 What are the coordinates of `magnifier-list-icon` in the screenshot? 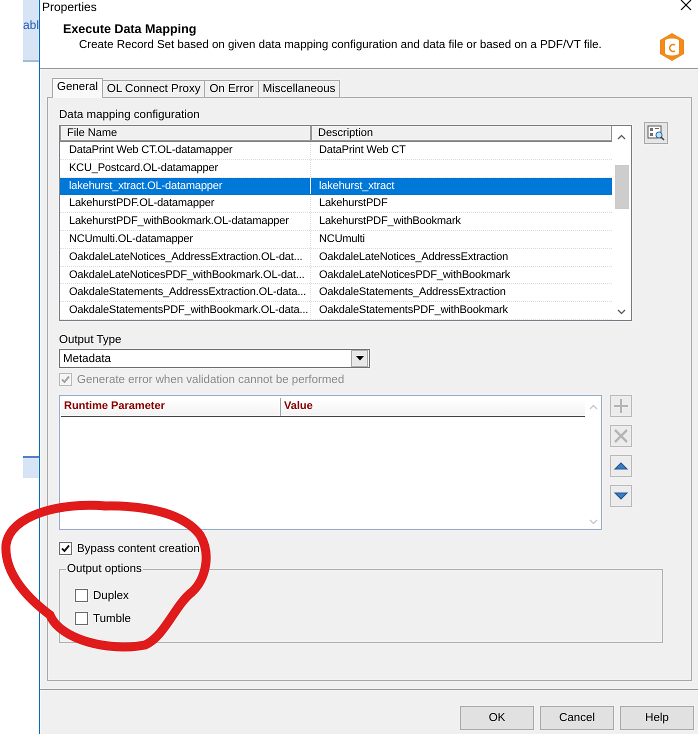 It's located at (656, 133).